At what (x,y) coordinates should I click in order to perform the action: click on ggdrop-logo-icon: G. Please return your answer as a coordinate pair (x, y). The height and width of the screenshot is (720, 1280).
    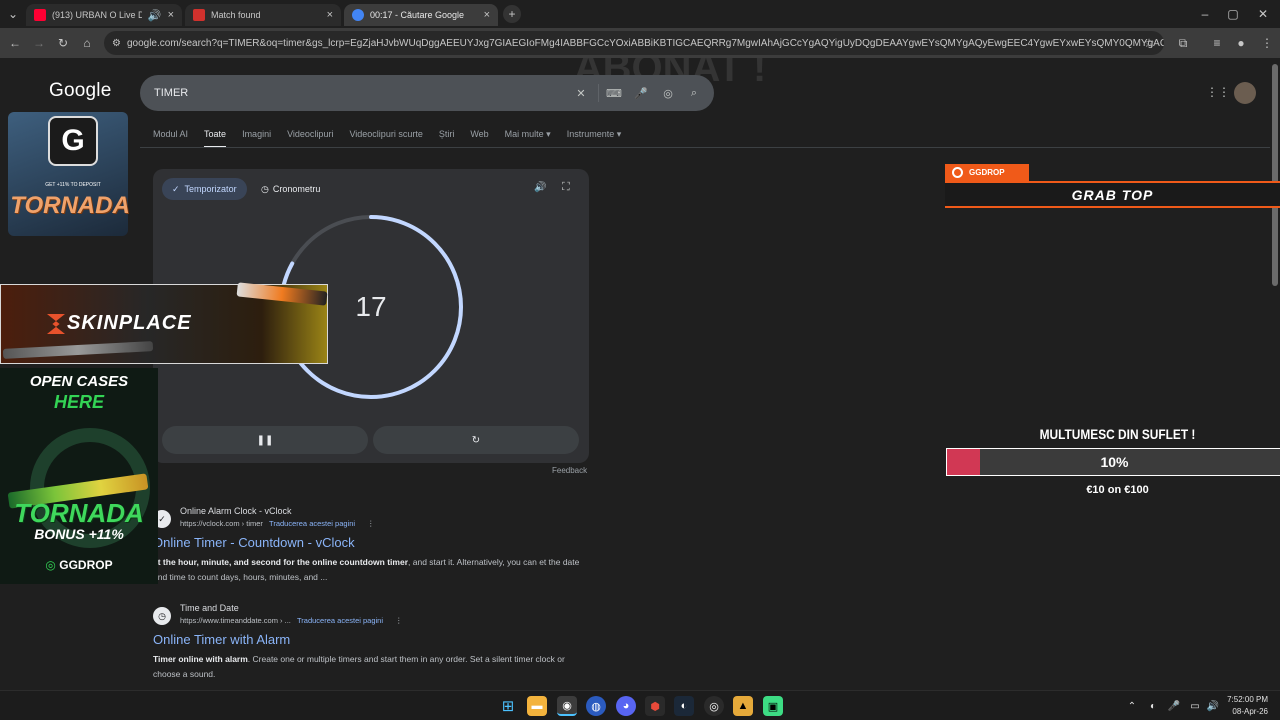
    Looking at the image, I should click on (73, 141).